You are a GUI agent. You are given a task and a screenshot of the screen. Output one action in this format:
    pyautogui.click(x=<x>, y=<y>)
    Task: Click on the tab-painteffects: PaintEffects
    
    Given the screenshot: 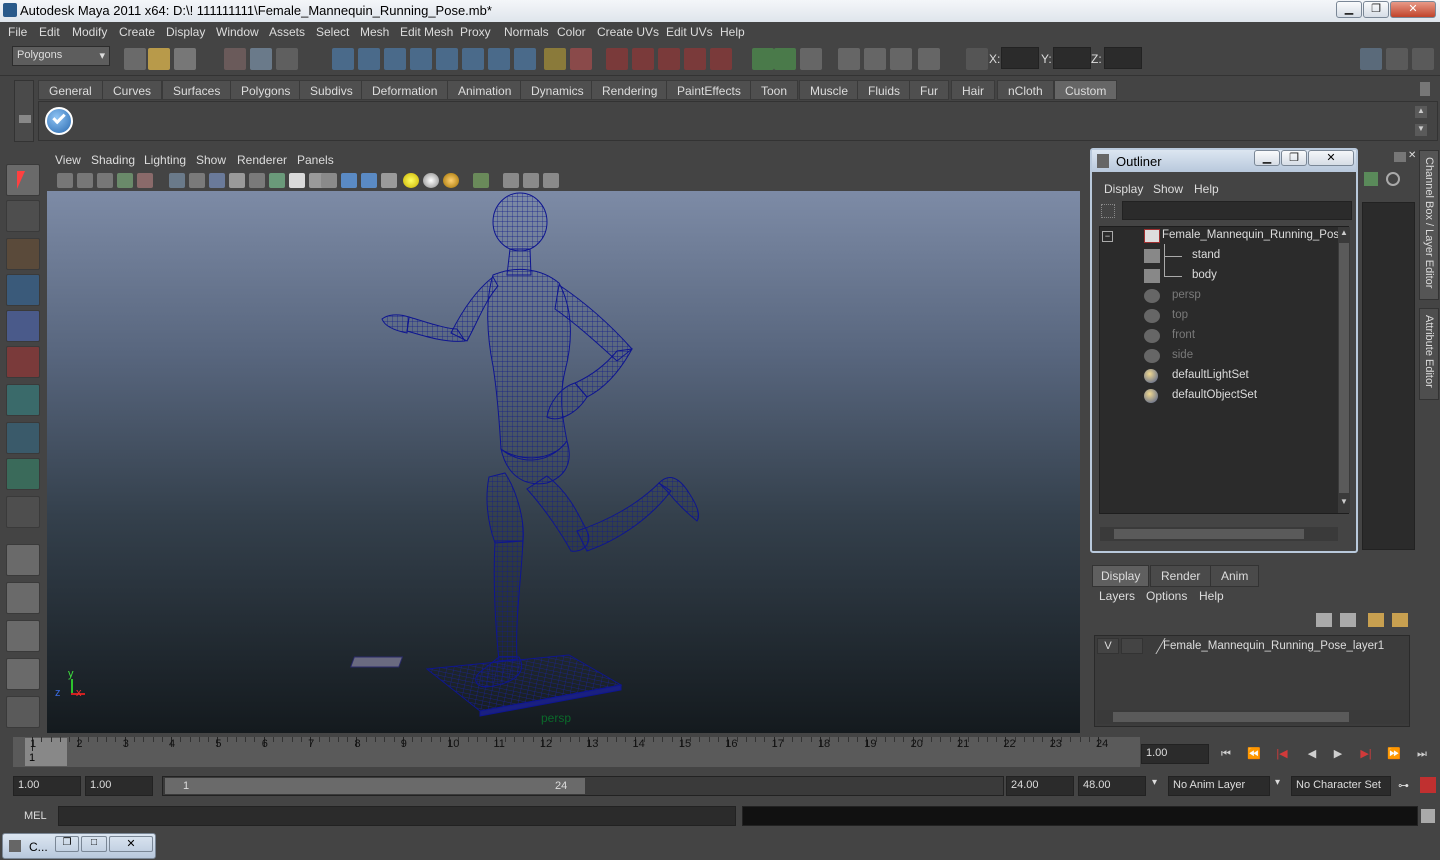 What is the action you would take?
    pyautogui.click(x=709, y=90)
    